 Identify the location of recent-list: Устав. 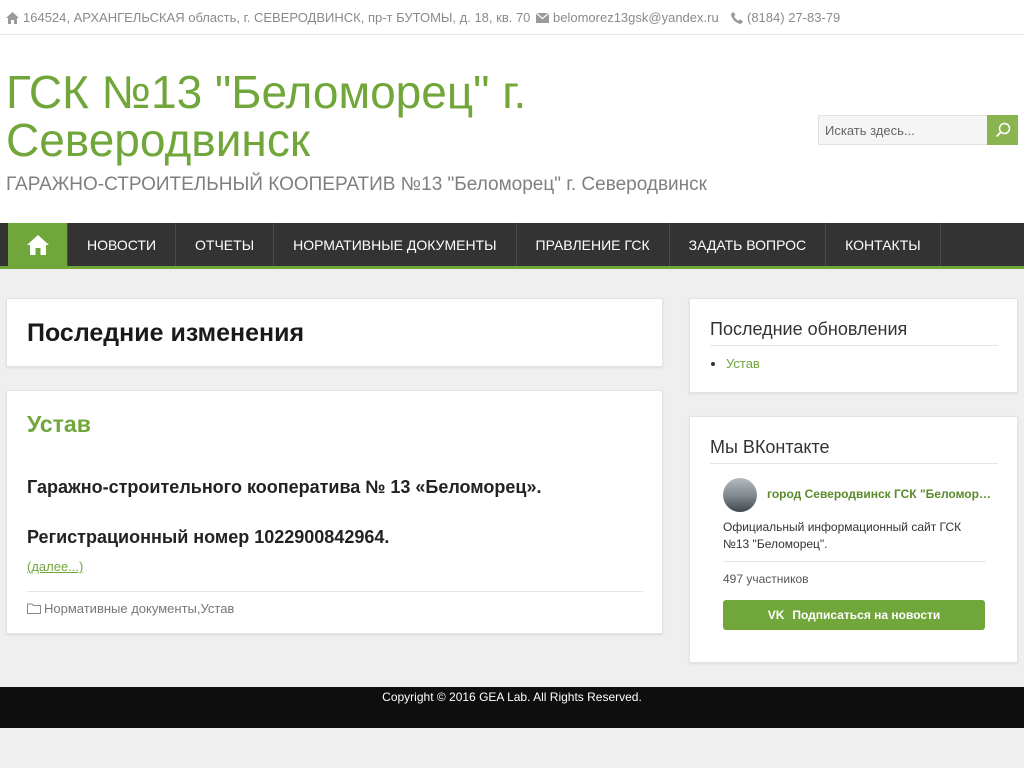
(743, 363).